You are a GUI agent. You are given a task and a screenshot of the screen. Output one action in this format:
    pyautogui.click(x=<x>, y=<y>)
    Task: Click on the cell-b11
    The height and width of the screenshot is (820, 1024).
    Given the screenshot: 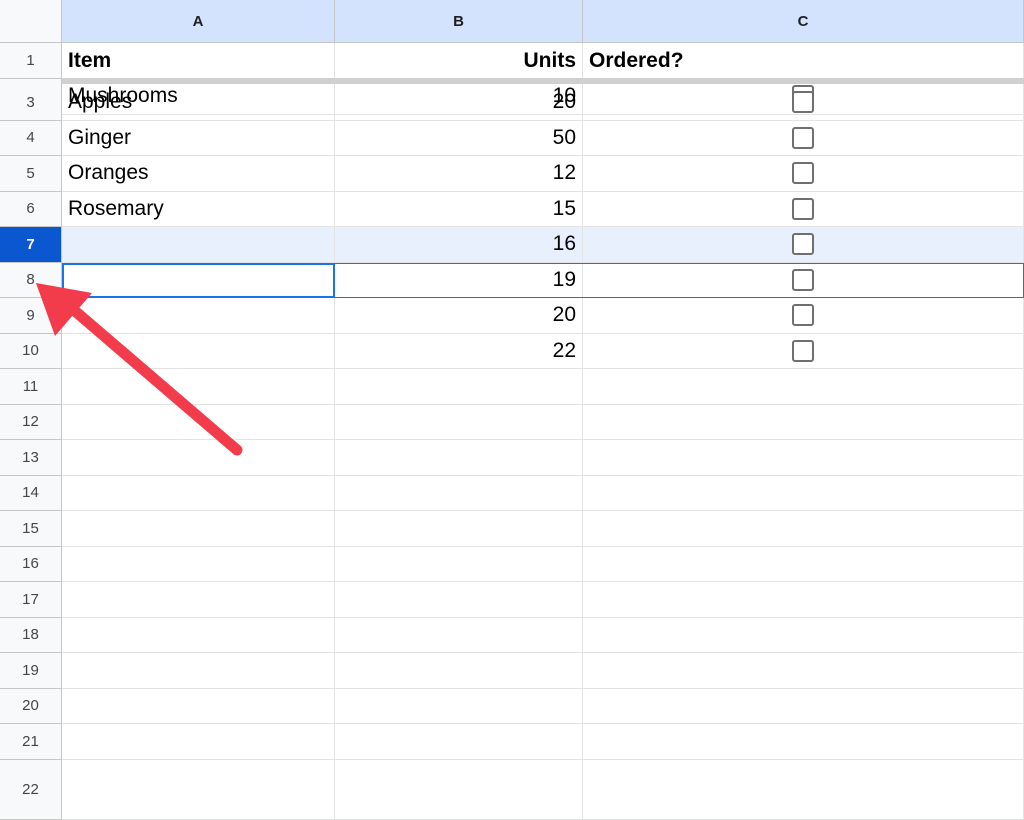 What is the action you would take?
    pyautogui.click(x=459, y=387)
    